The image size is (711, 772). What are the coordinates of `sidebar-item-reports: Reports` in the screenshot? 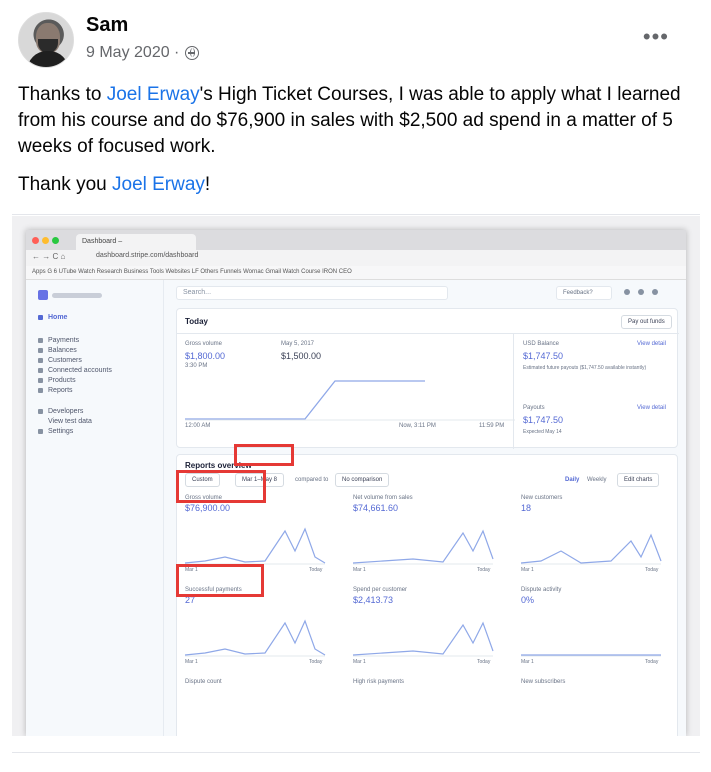 It's located at (55, 390).